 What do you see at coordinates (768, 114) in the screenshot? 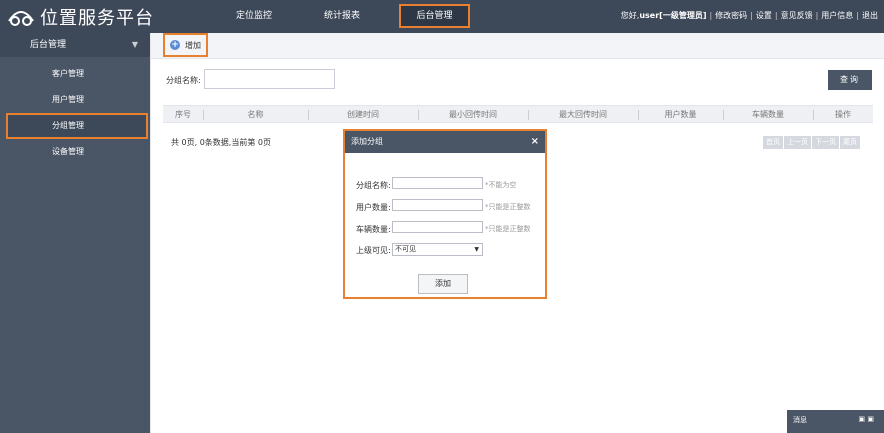
I see `column-header: 车辆数量` at bounding box center [768, 114].